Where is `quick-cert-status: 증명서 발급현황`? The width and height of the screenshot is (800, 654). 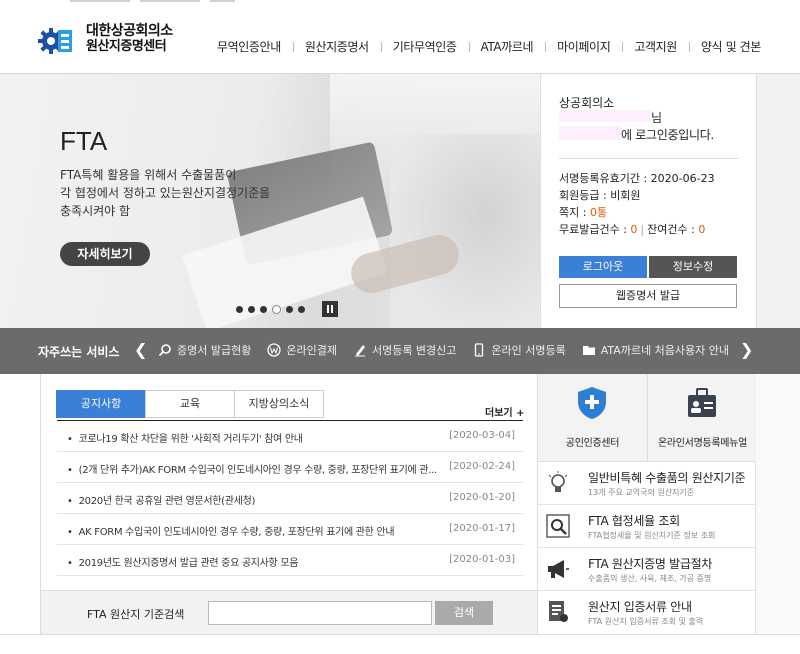 quick-cert-status: 증명서 발급현황 is located at coordinates (204, 350).